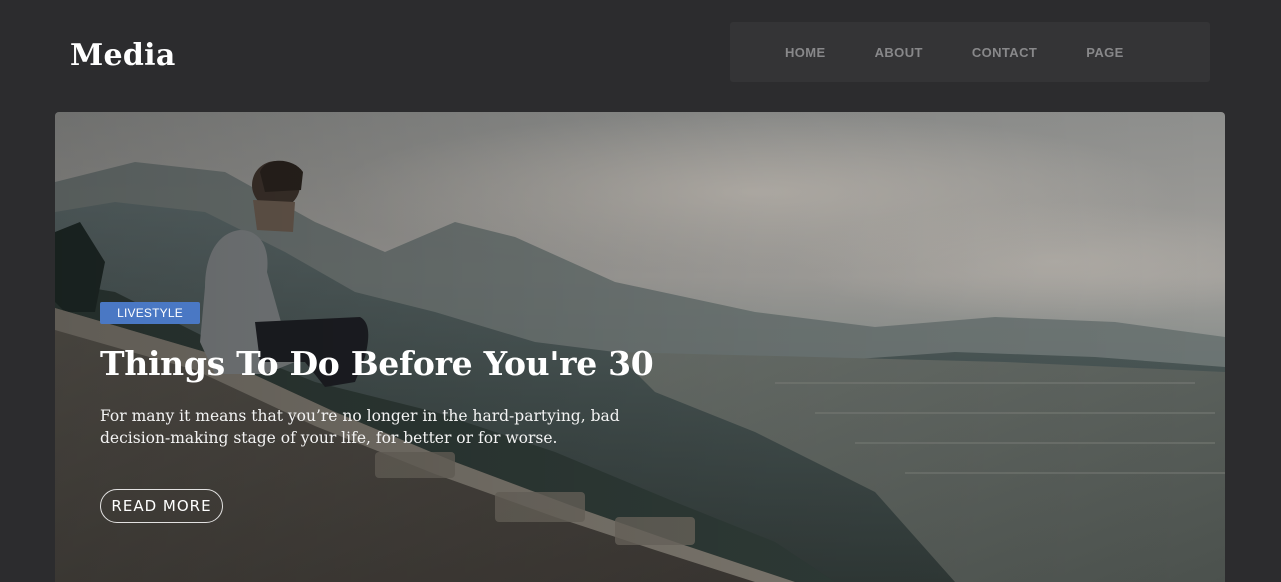 The width and height of the screenshot is (1281, 582). I want to click on read-more-button: READ MORE, so click(161, 506).